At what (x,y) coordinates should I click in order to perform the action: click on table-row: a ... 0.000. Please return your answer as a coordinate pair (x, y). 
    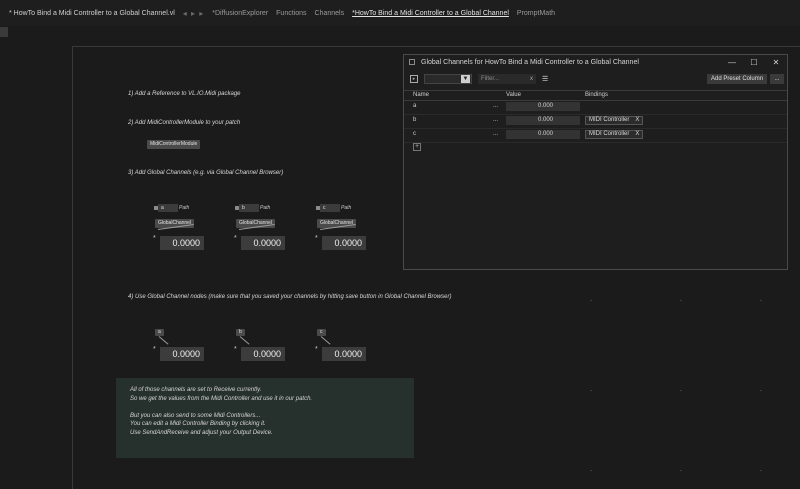
    Looking at the image, I should click on (595, 107).